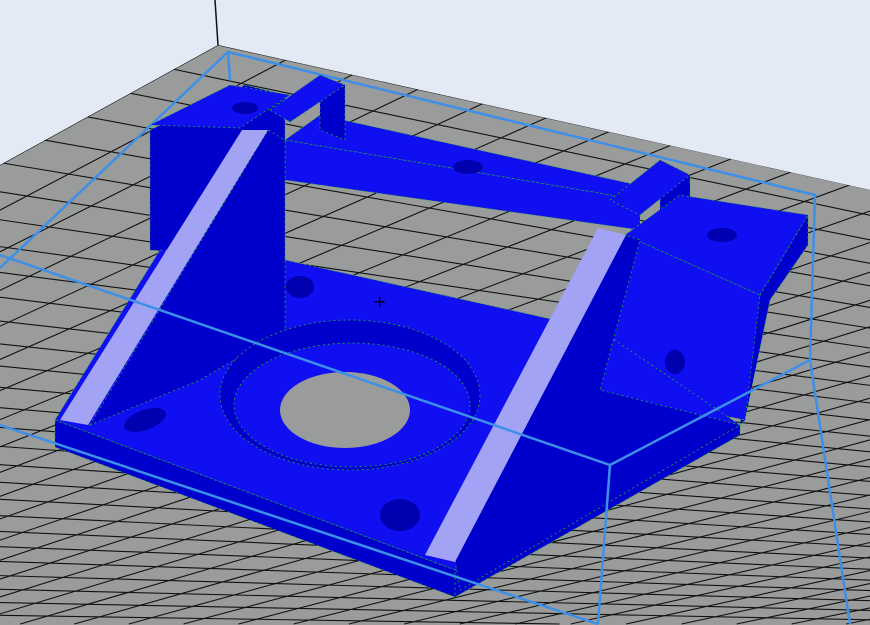  I want to click on side-hole-icon, so click(675, 362).